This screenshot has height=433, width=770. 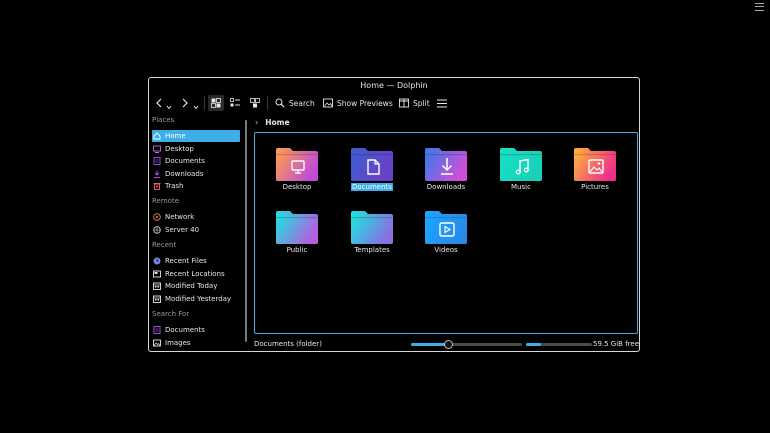 I want to click on file-name-text: Downloads, so click(x=446, y=187).